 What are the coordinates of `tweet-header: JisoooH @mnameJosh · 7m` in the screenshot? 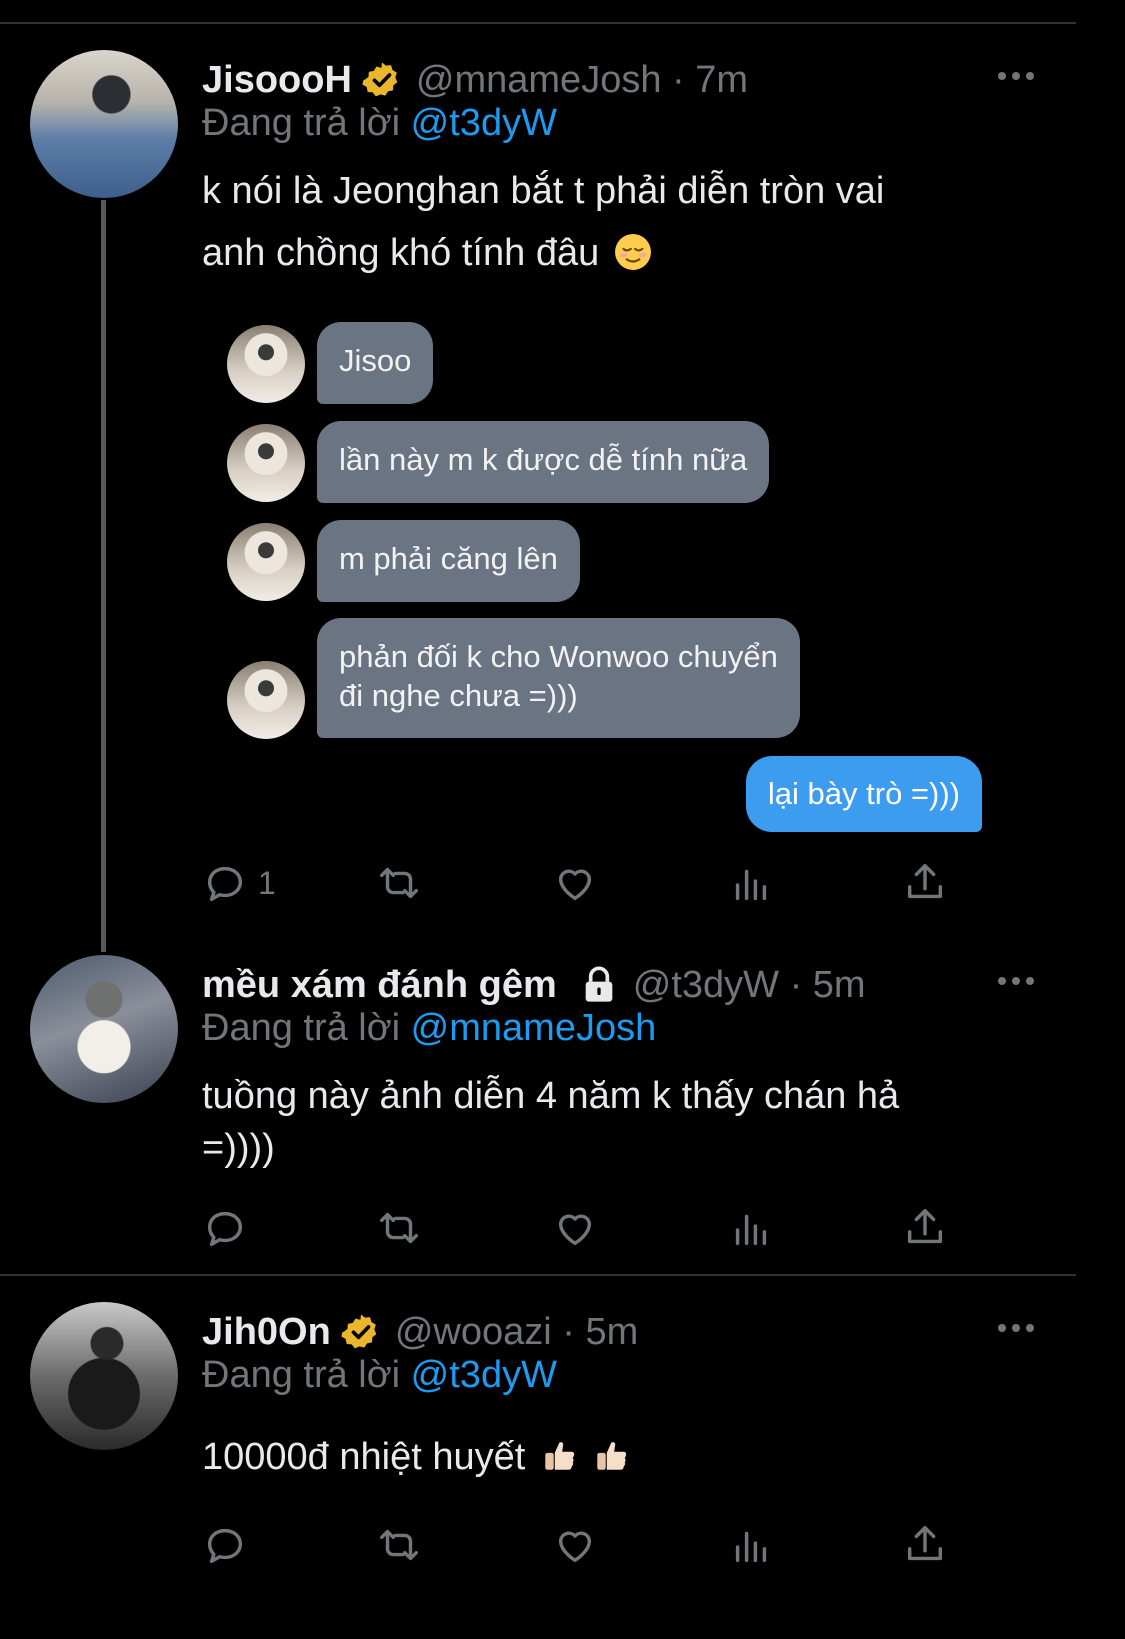 It's located at (475, 80).